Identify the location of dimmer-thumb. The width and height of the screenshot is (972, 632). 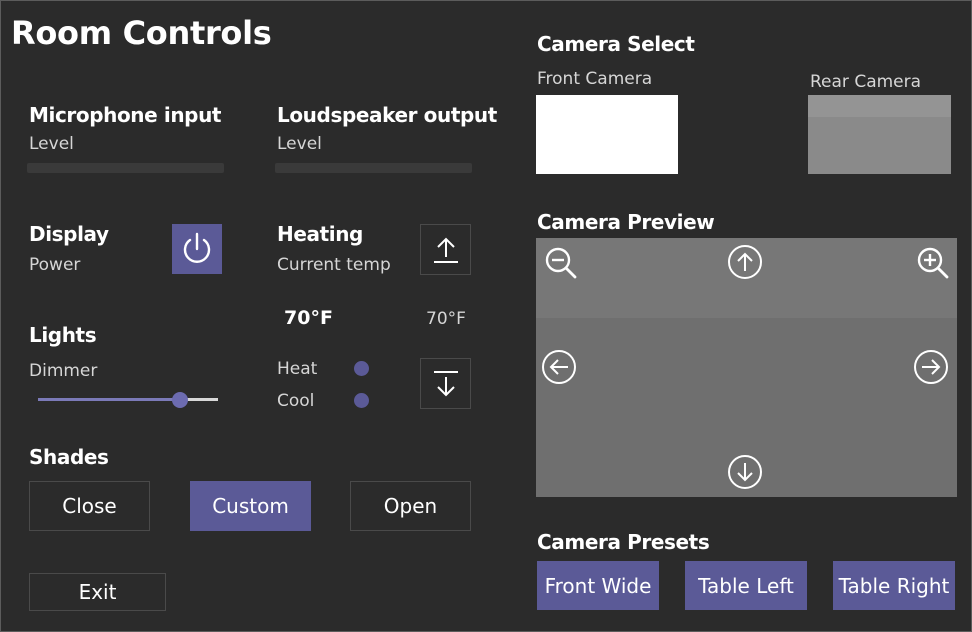
(180, 400).